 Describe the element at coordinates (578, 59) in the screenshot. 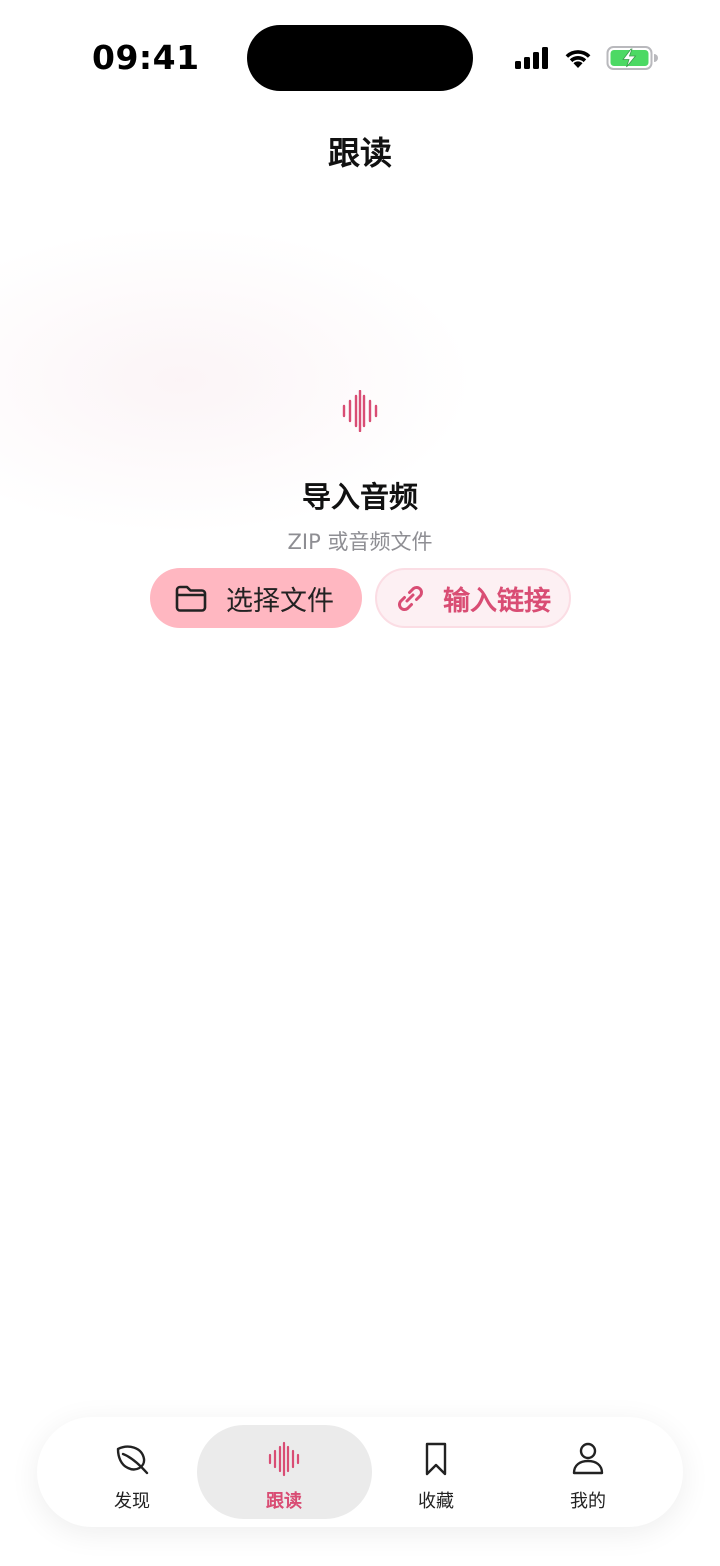

I see `wifi-icon` at that location.